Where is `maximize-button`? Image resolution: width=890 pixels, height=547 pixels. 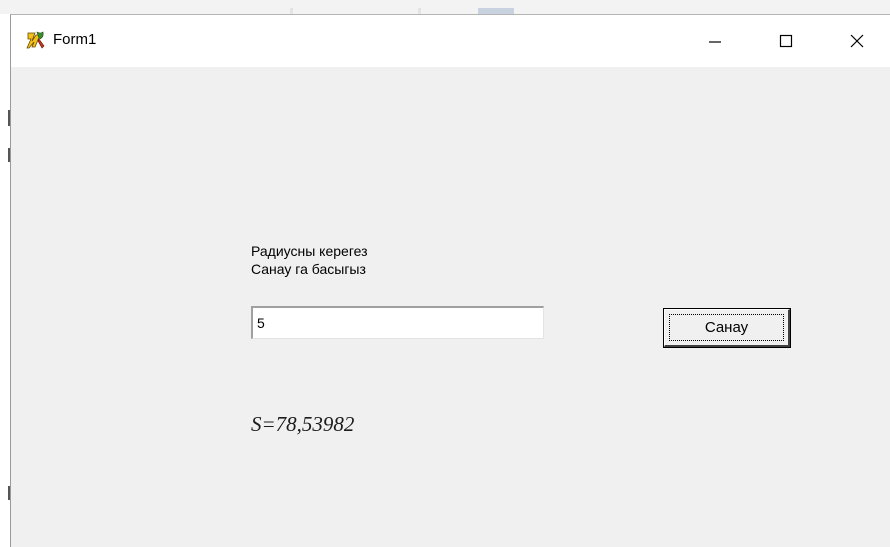 maximize-button is located at coordinates (786, 41).